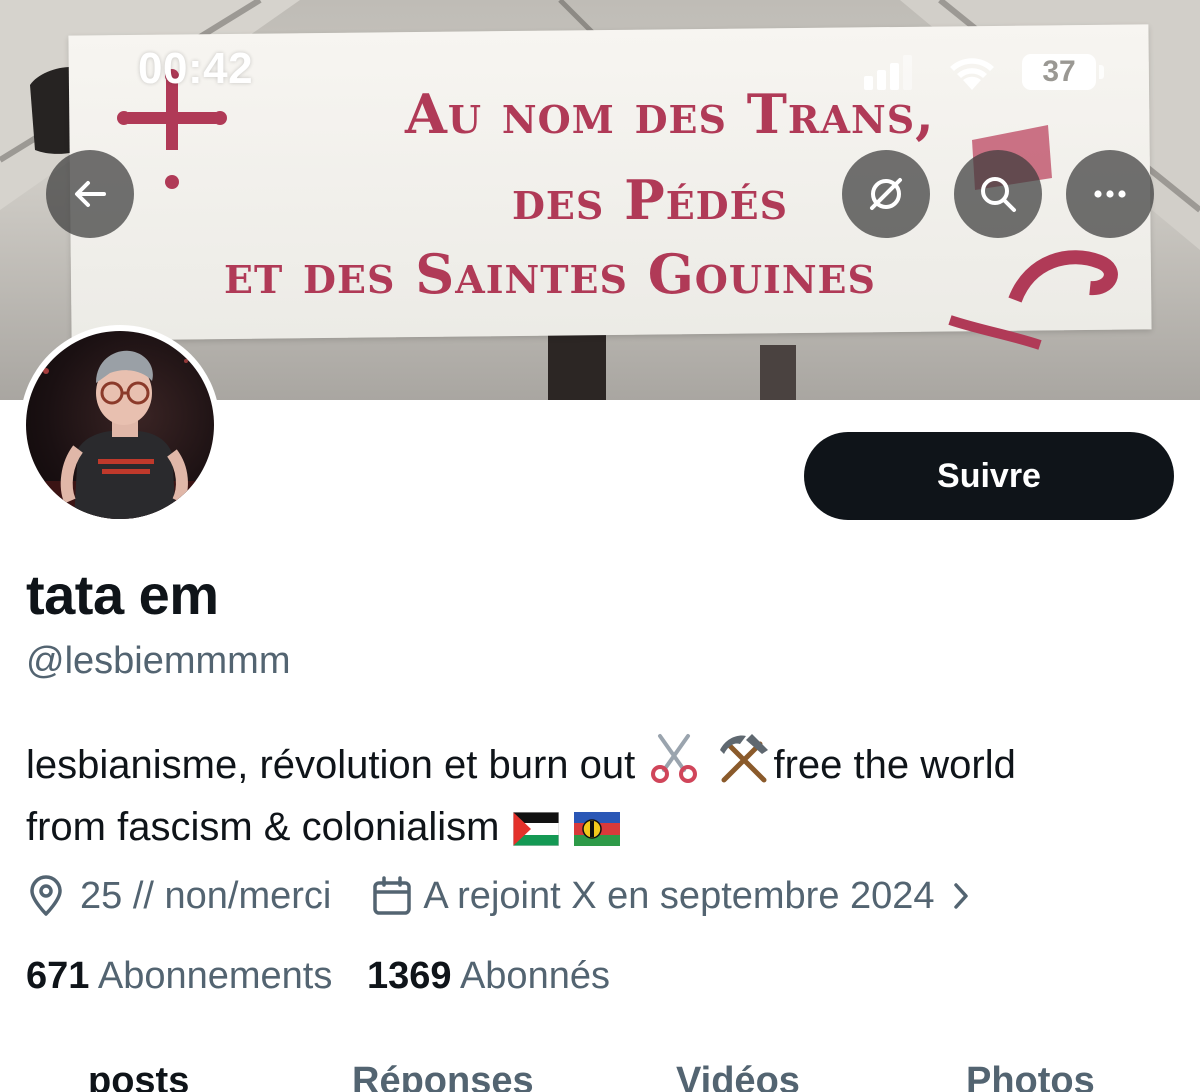 The image size is (1200, 1092). What do you see at coordinates (58, 976) in the screenshot?
I see `following-count: 671` at bounding box center [58, 976].